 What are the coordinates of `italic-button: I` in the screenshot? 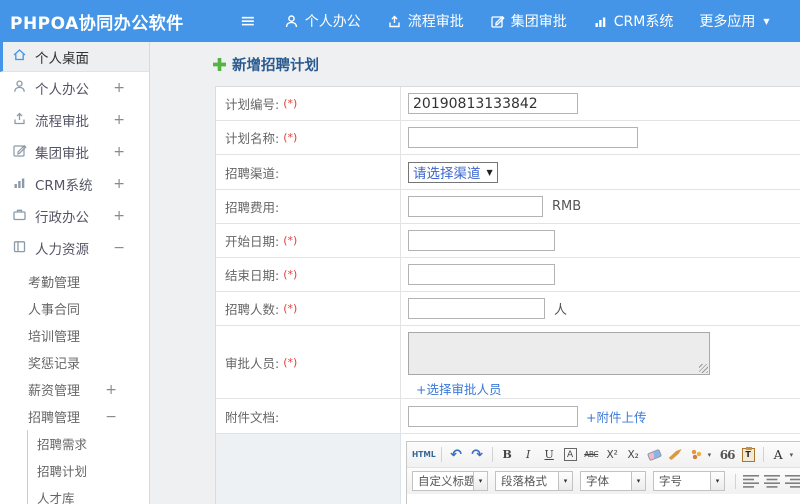 It's located at (528, 454).